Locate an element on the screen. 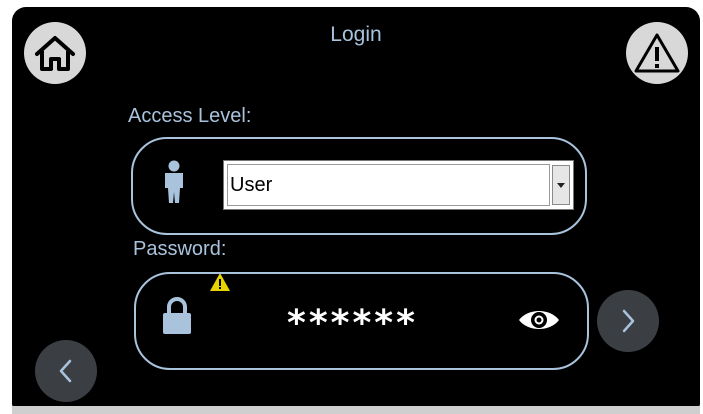  eye-icon is located at coordinates (539, 320).